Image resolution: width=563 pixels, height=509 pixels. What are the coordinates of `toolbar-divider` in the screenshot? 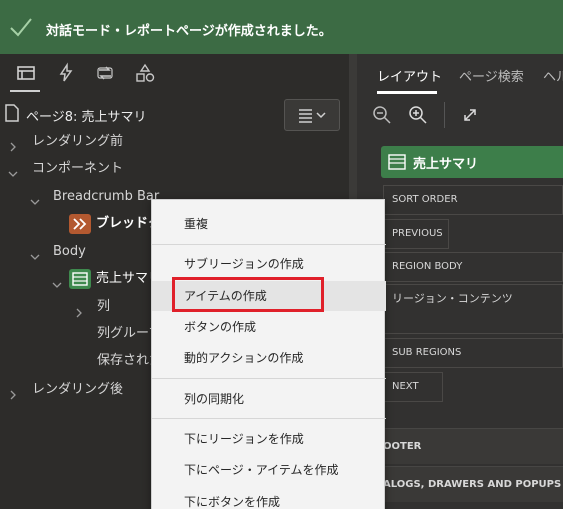 It's located at (444, 115).